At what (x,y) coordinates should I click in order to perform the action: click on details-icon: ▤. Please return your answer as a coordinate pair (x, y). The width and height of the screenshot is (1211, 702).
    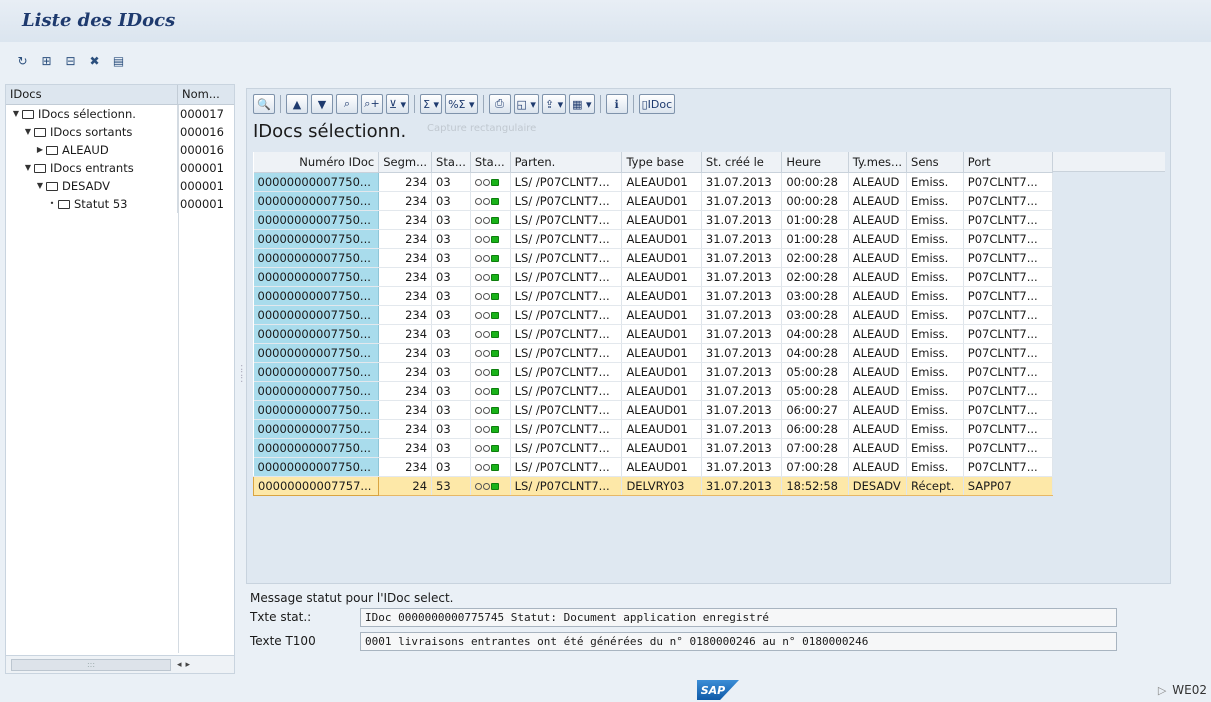
    Looking at the image, I should click on (118, 61).